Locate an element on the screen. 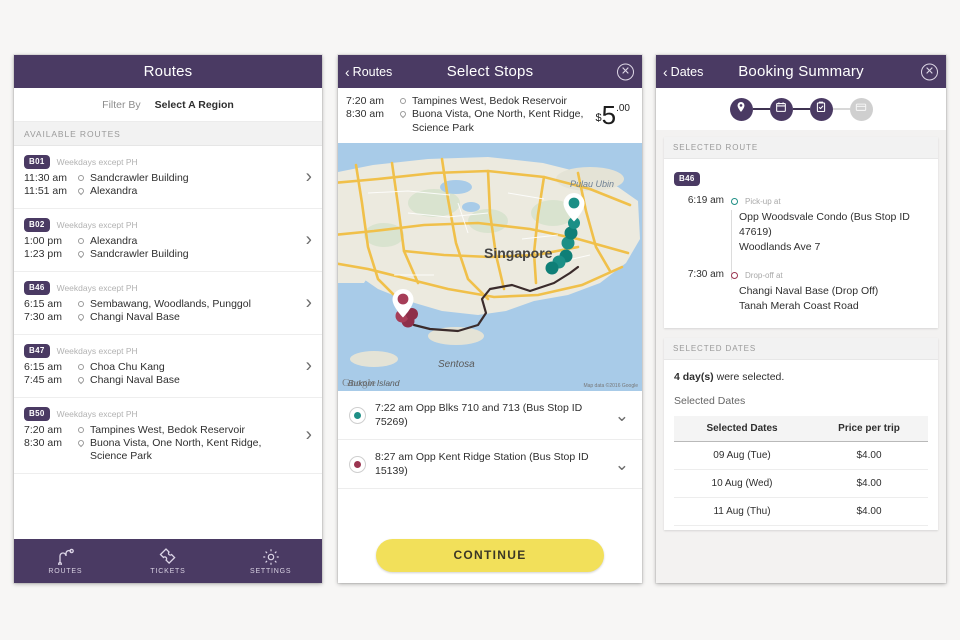  step-review is located at coordinates (821, 109).